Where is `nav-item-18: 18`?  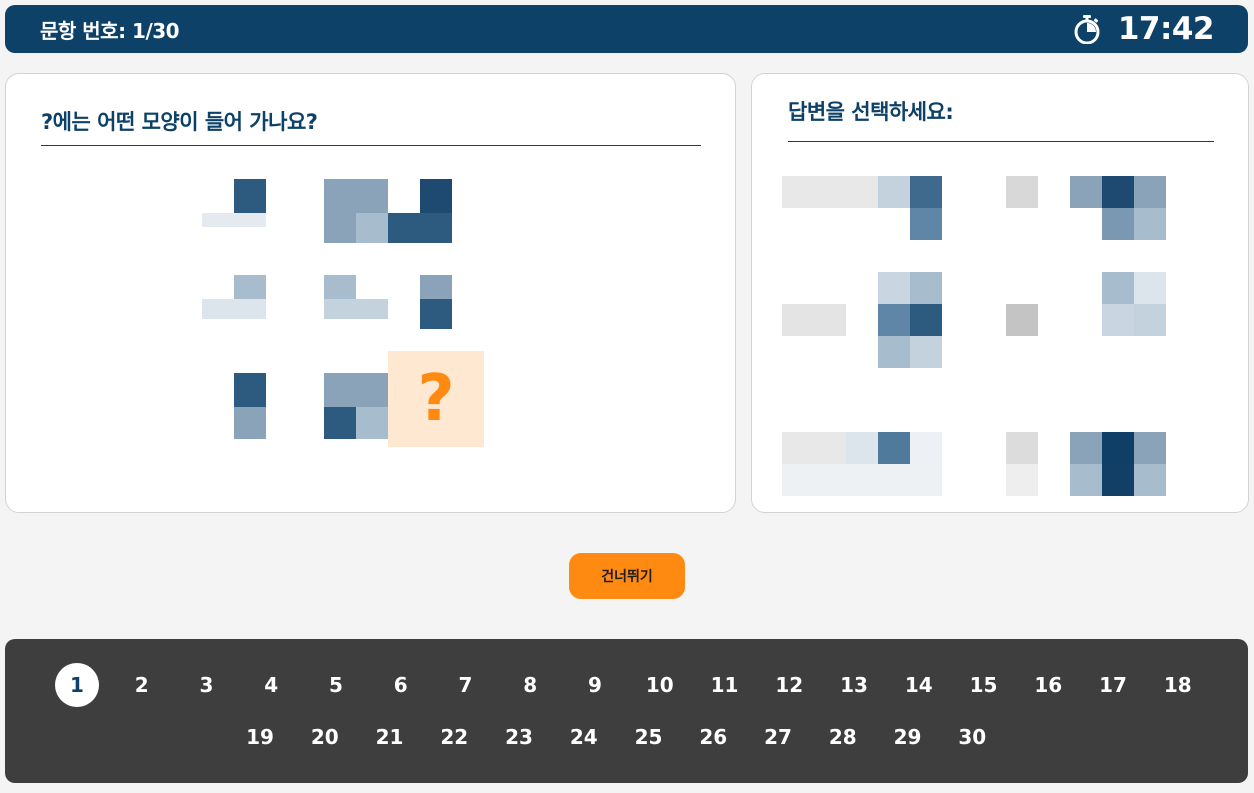 nav-item-18: 18 is located at coordinates (1178, 685).